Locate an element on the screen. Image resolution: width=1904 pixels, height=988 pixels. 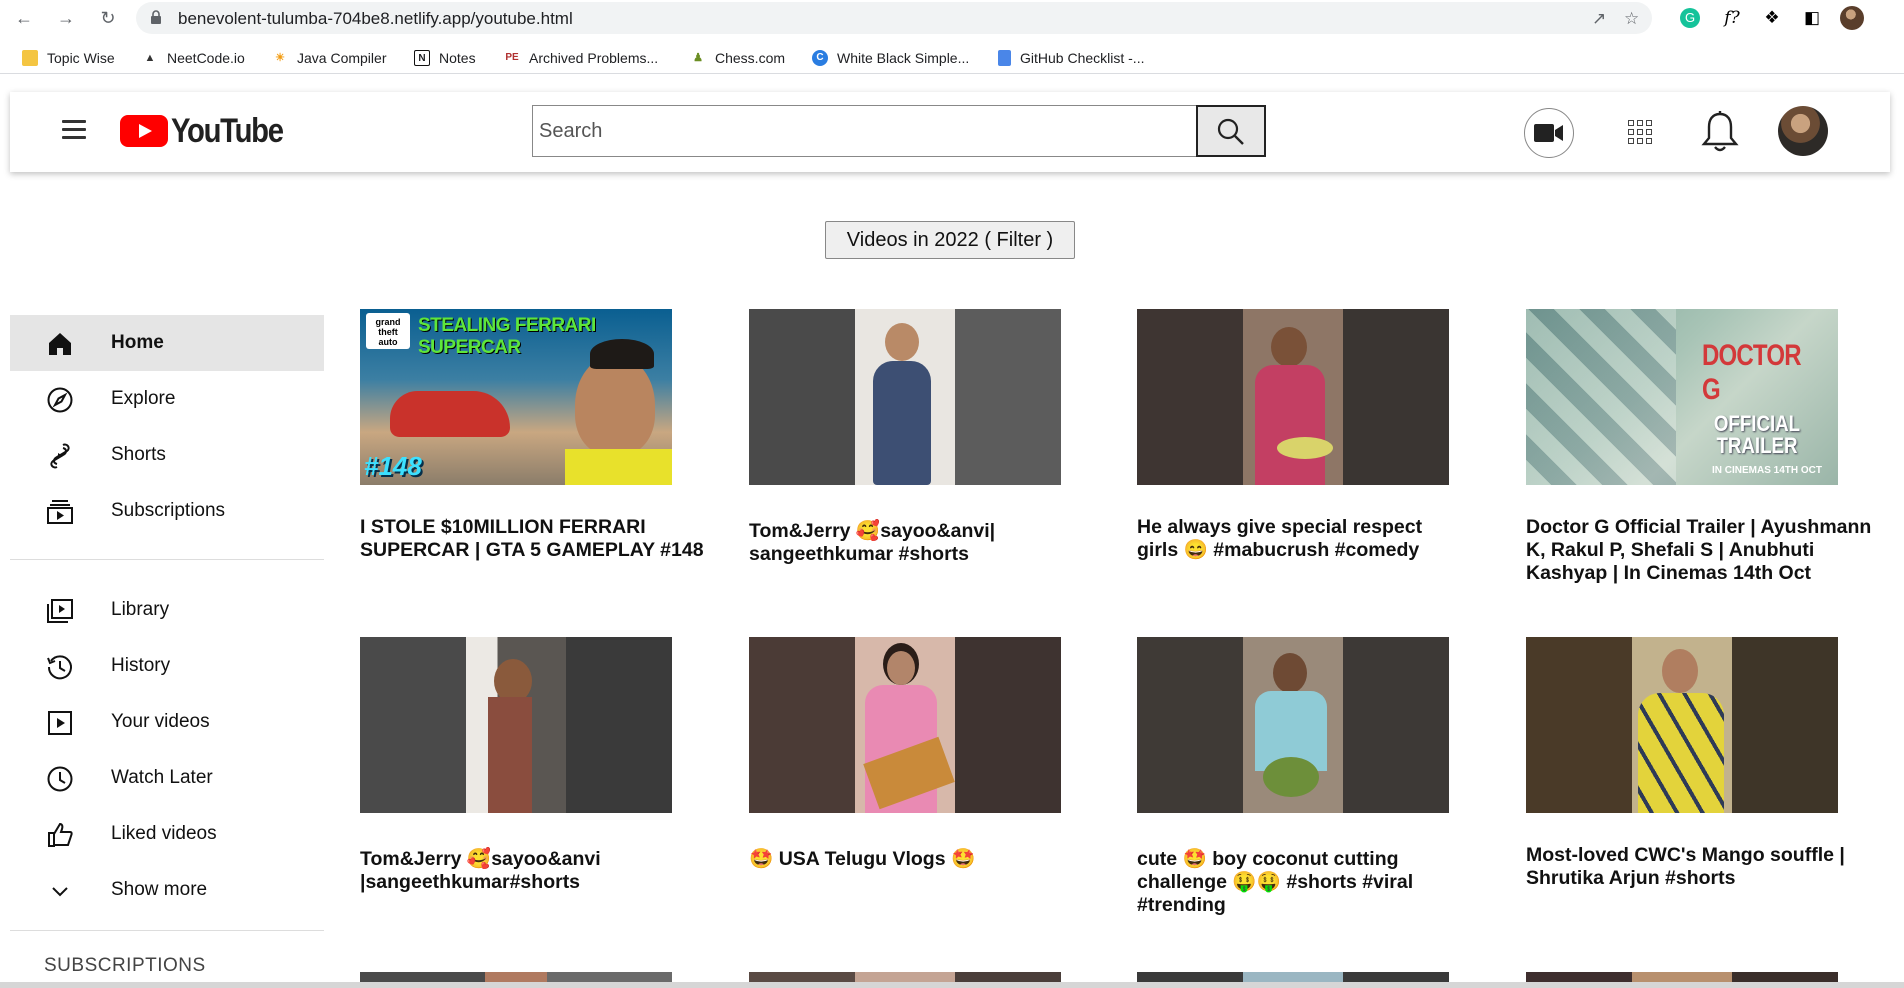
home-icon is located at coordinates (60, 344).